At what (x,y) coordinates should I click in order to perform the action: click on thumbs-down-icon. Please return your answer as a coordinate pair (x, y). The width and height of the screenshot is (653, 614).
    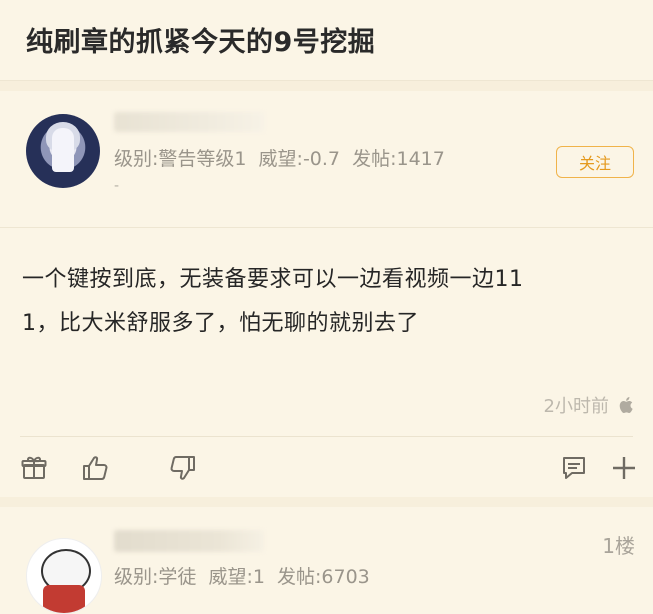
    Looking at the image, I should click on (182, 468).